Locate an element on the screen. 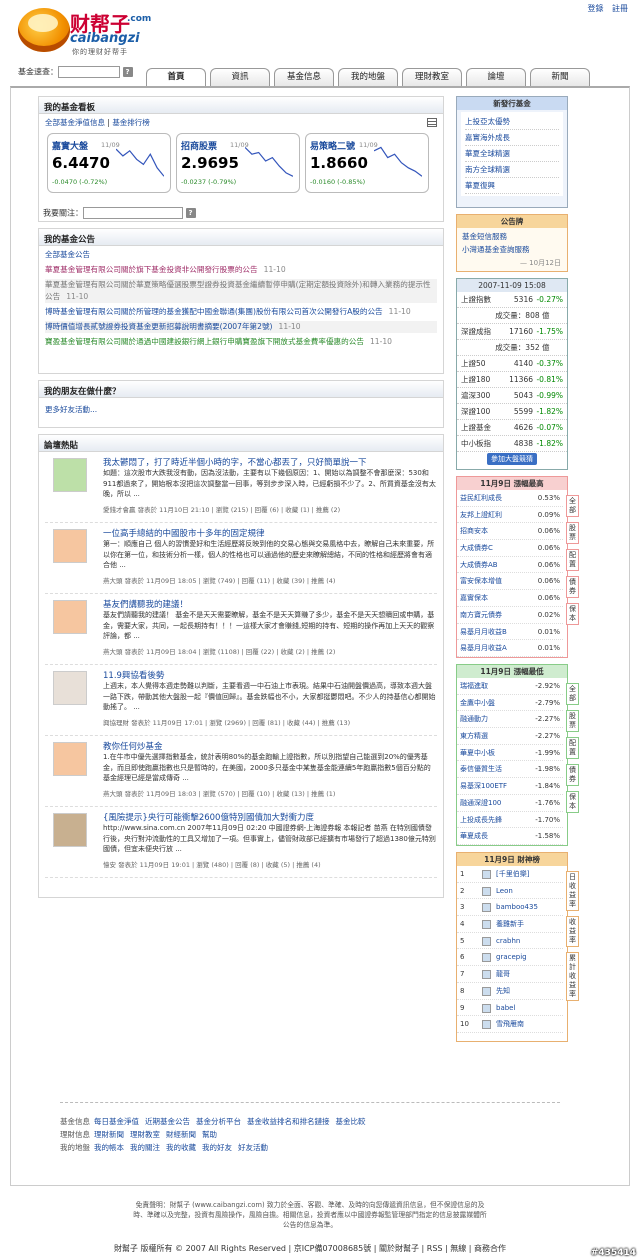 Image resolution: width=640 pixels, height=1260 pixels. login-link: 登錄 is located at coordinates (595, 8).